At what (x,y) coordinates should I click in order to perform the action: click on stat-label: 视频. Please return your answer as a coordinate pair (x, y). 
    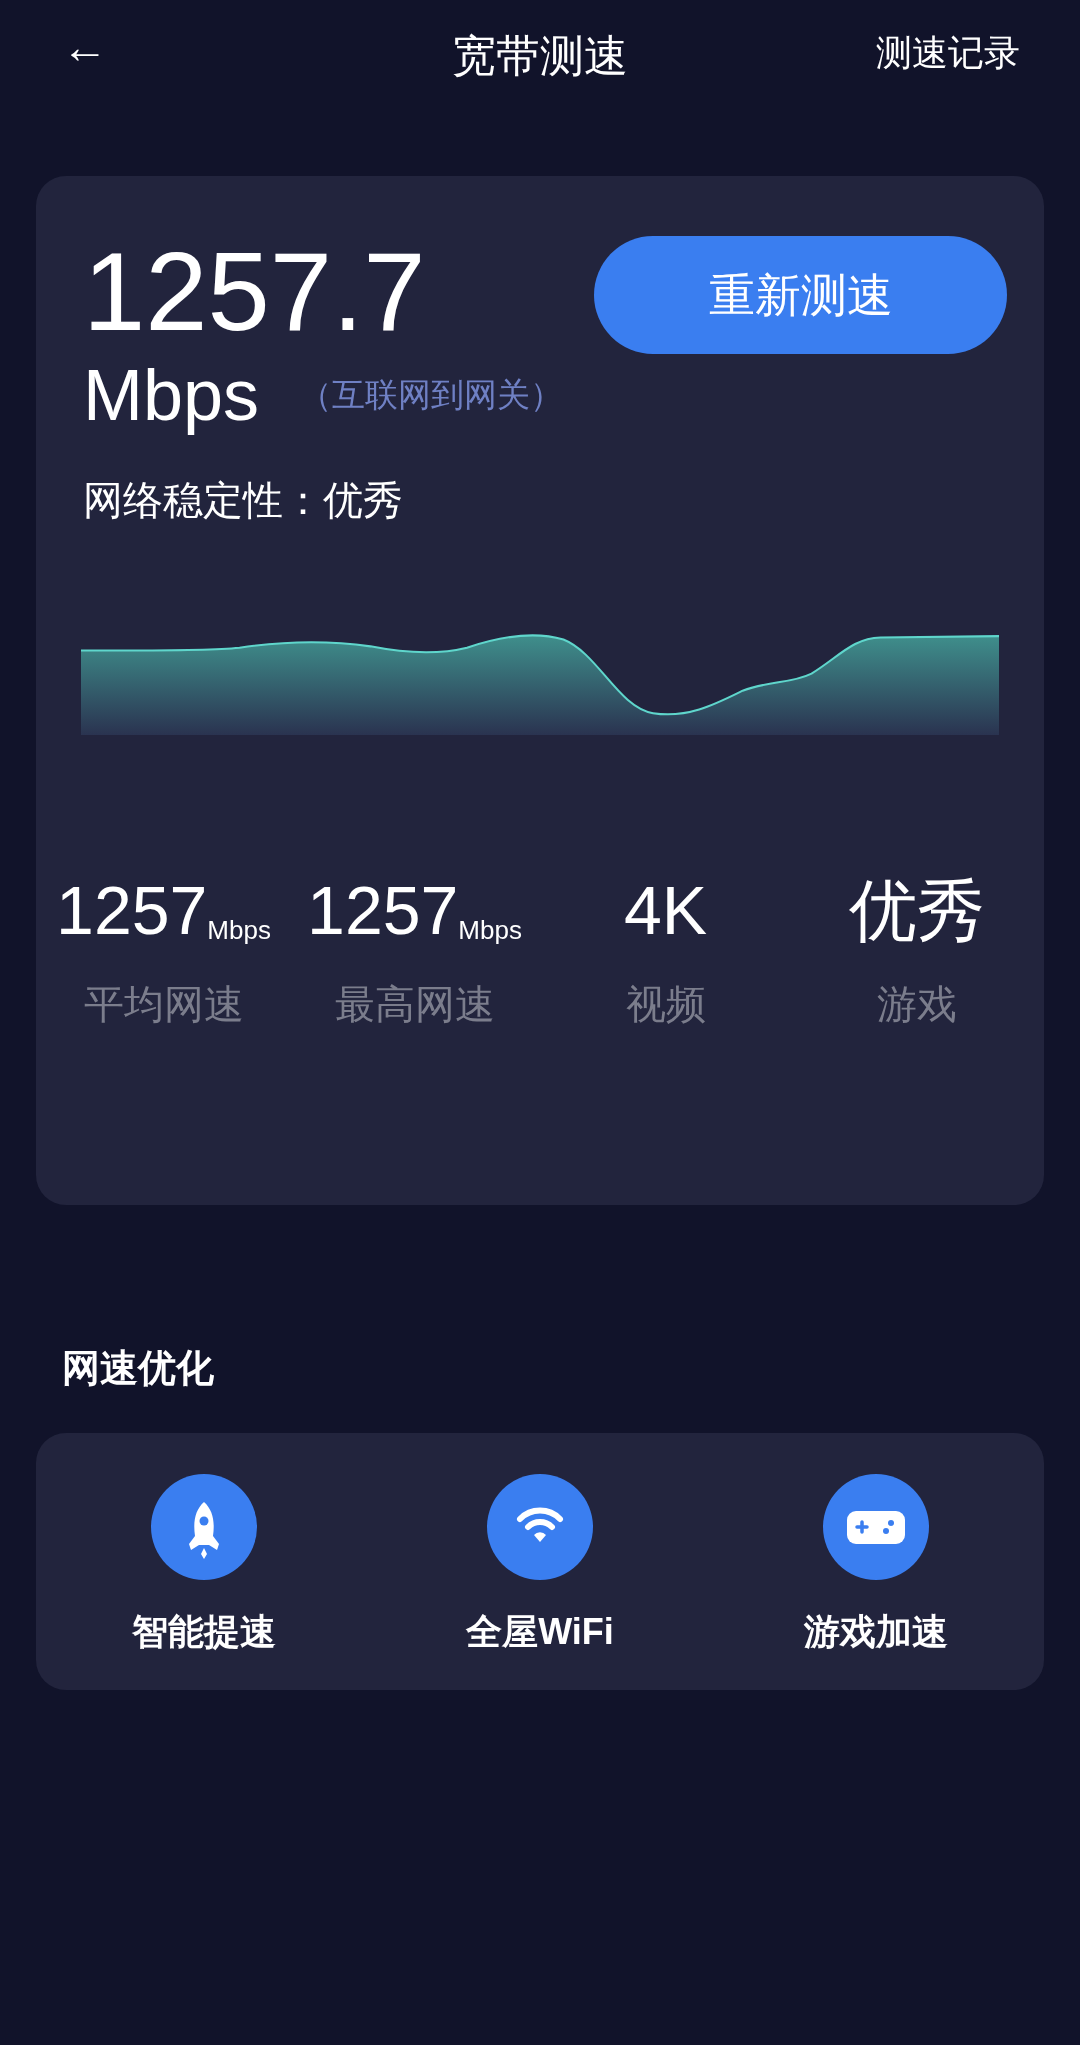
    Looking at the image, I should click on (665, 1004).